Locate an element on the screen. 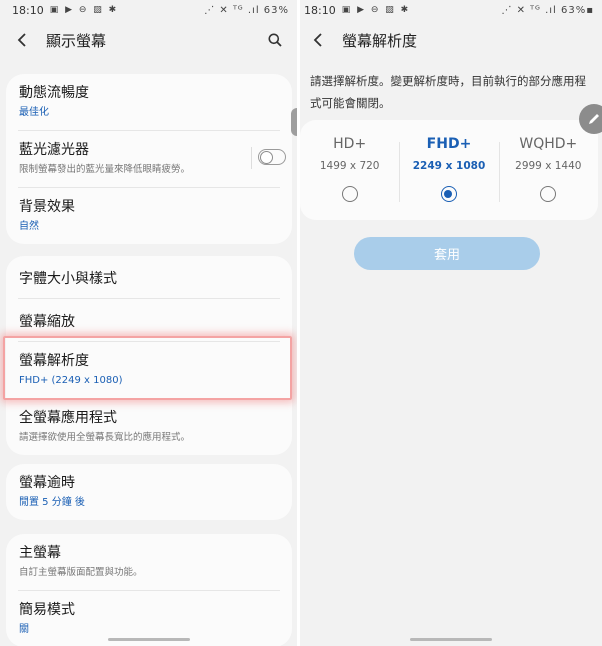  resolution-dimensions: 2999 x 1440 is located at coordinates (548, 166).